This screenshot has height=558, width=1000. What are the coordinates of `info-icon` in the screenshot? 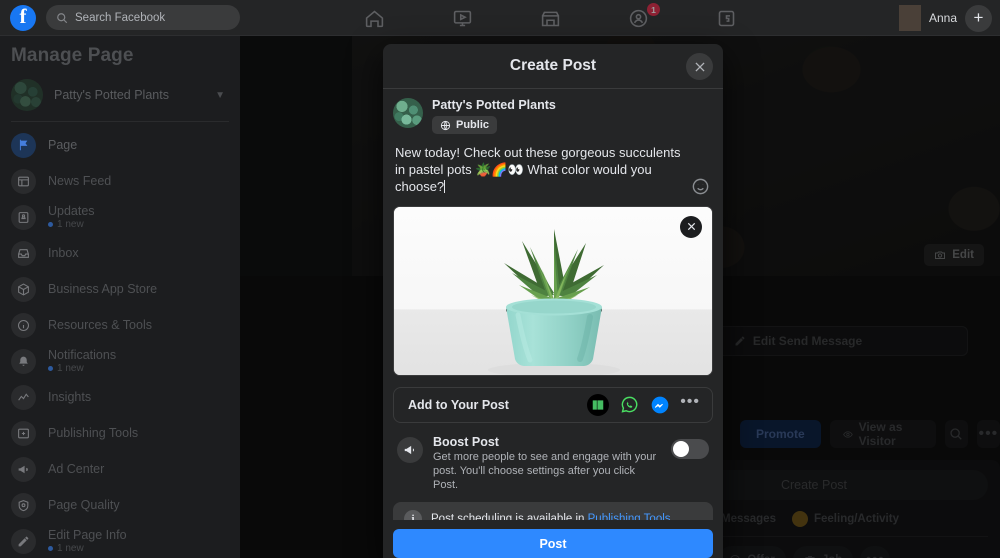 It's located at (23, 325).